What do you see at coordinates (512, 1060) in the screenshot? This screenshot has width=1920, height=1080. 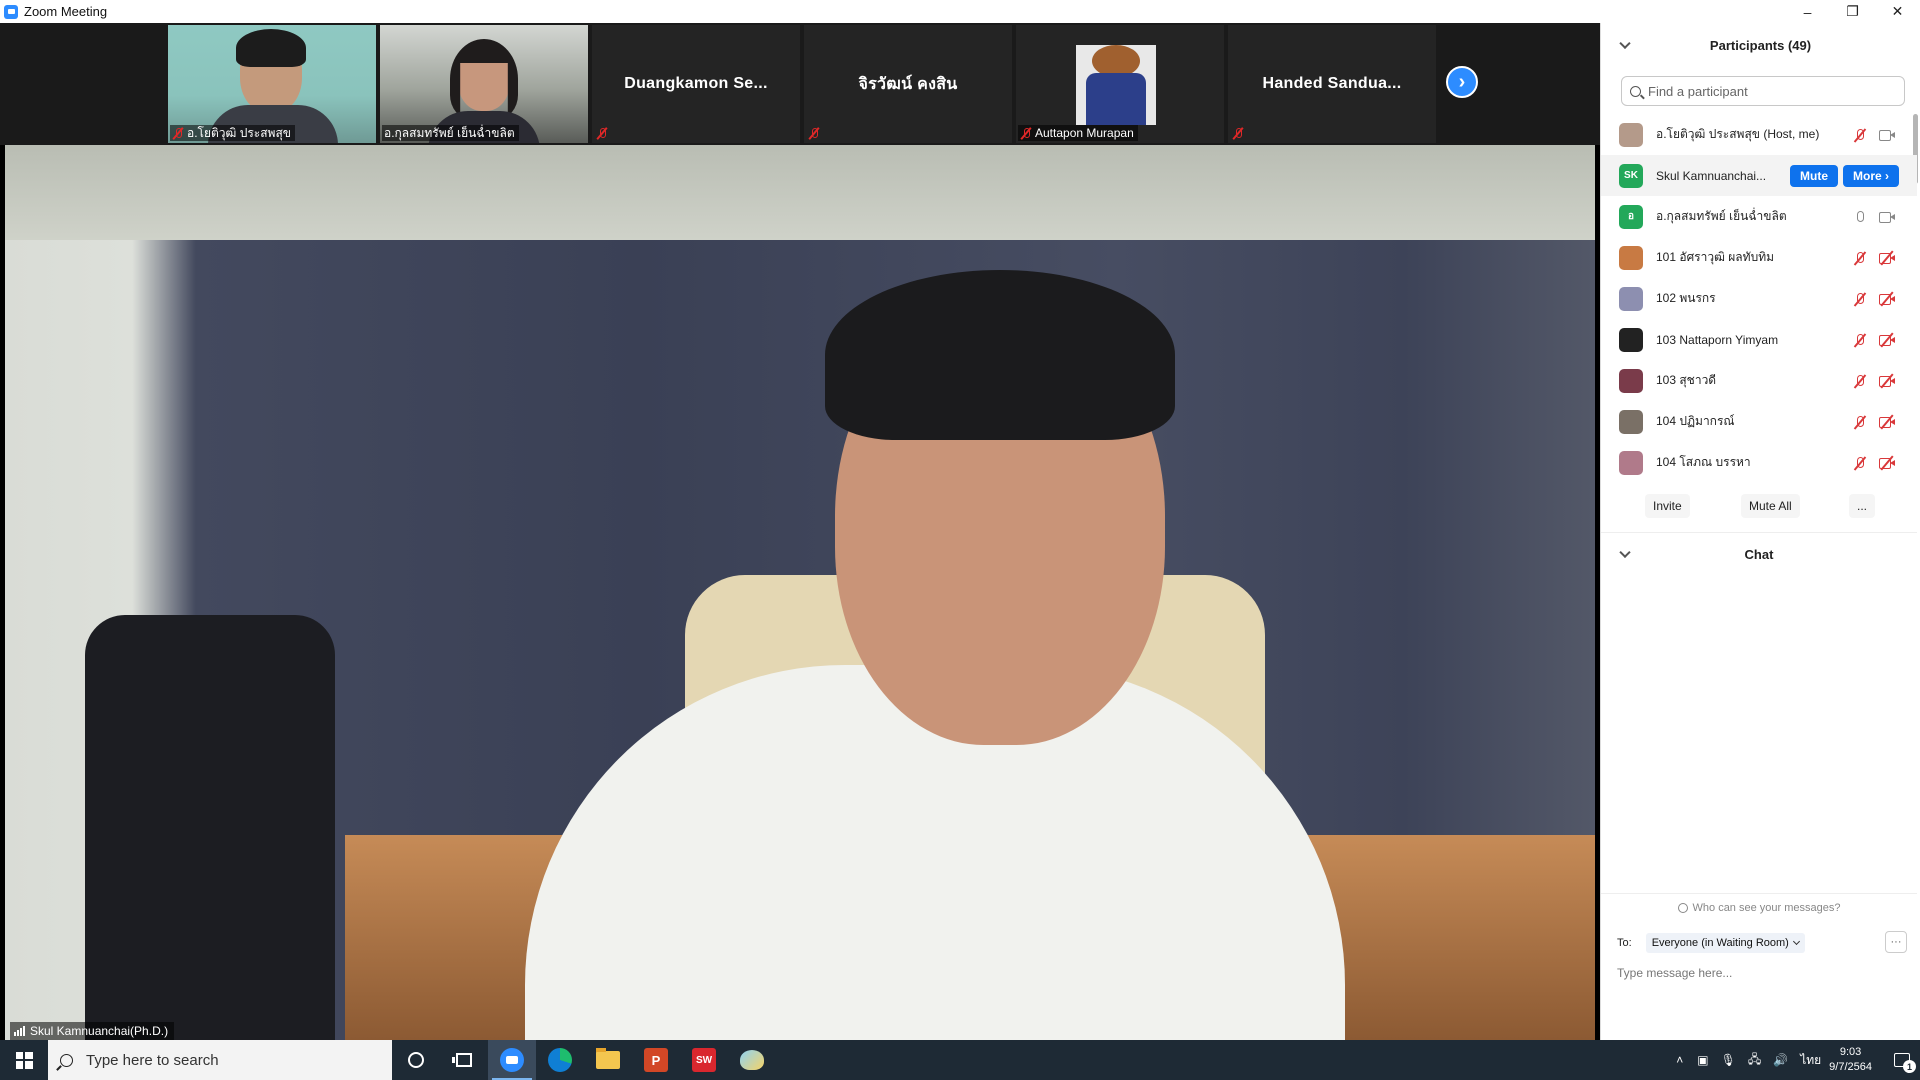 I see `zoom-icon` at bounding box center [512, 1060].